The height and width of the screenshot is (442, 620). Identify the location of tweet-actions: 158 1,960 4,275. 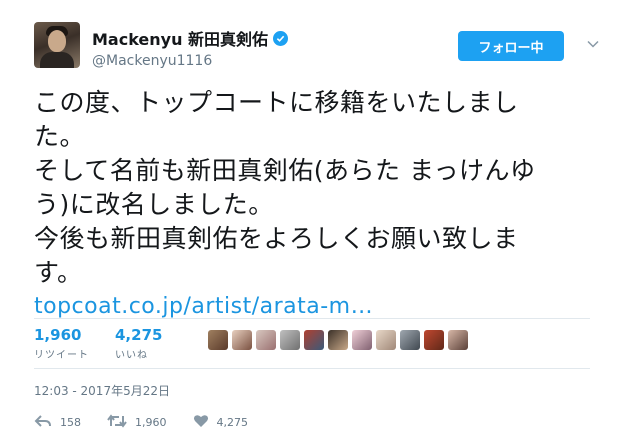
(154, 422).